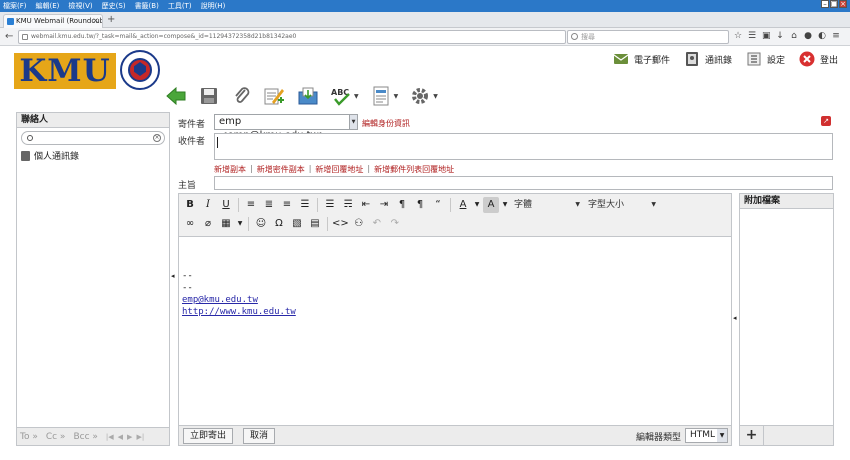 The height and width of the screenshot is (460, 850). I want to click on encoding-dropdown-icon: ▼, so click(396, 96).